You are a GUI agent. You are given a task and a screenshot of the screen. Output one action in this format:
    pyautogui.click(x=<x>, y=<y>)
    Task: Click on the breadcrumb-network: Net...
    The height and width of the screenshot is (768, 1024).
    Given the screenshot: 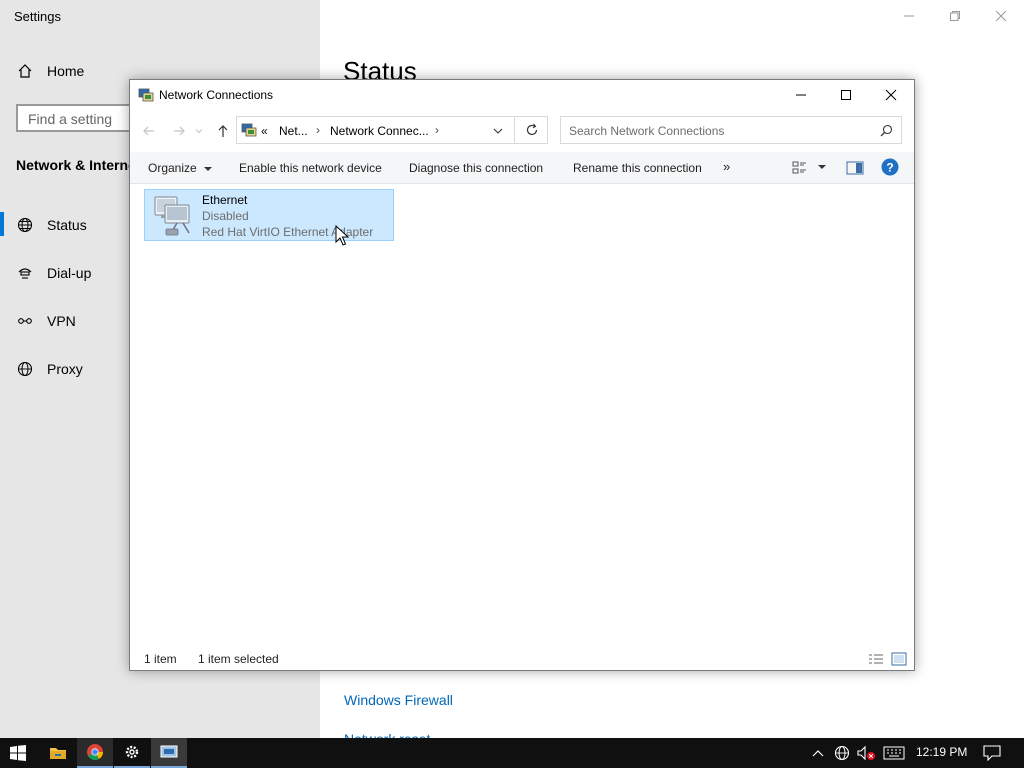 What is the action you would take?
    pyautogui.click(x=293, y=131)
    